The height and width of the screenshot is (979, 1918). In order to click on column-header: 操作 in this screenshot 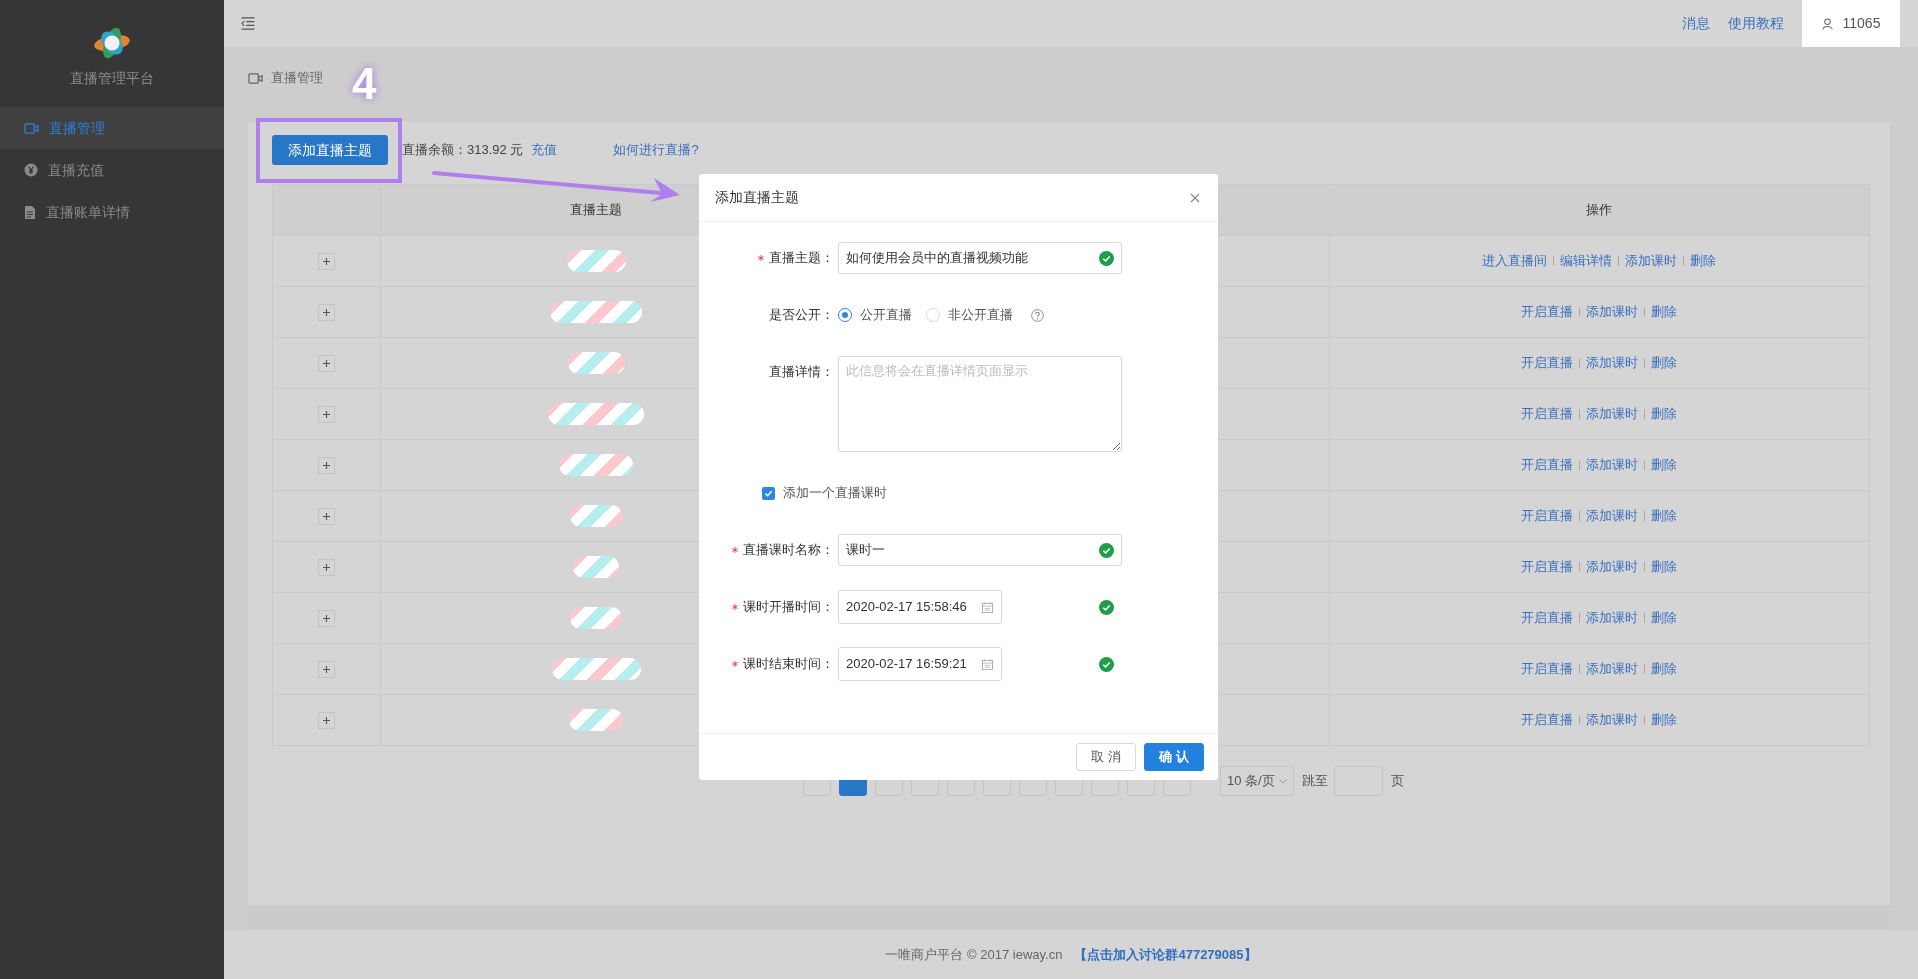, I will do `click(1599, 210)`.